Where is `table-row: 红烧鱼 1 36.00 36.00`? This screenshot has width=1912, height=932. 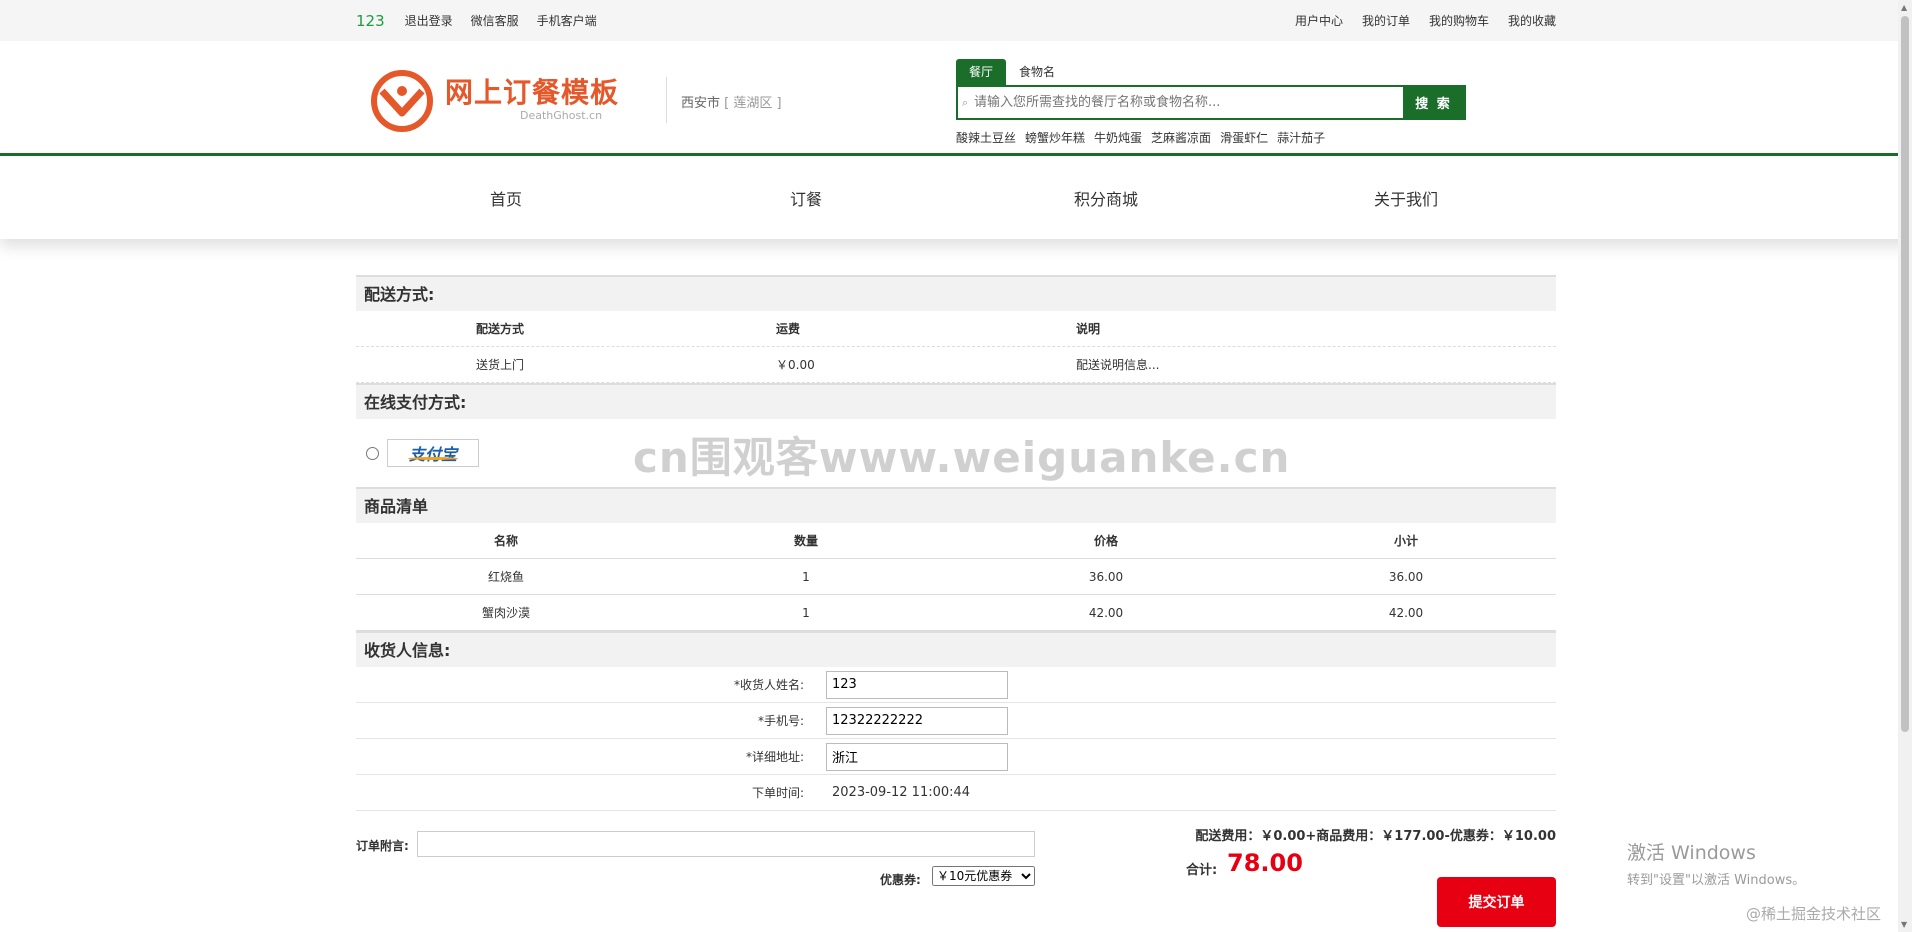 table-row: 红烧鱼 1 36.00 36.00 is located at coordinates (956, 577).